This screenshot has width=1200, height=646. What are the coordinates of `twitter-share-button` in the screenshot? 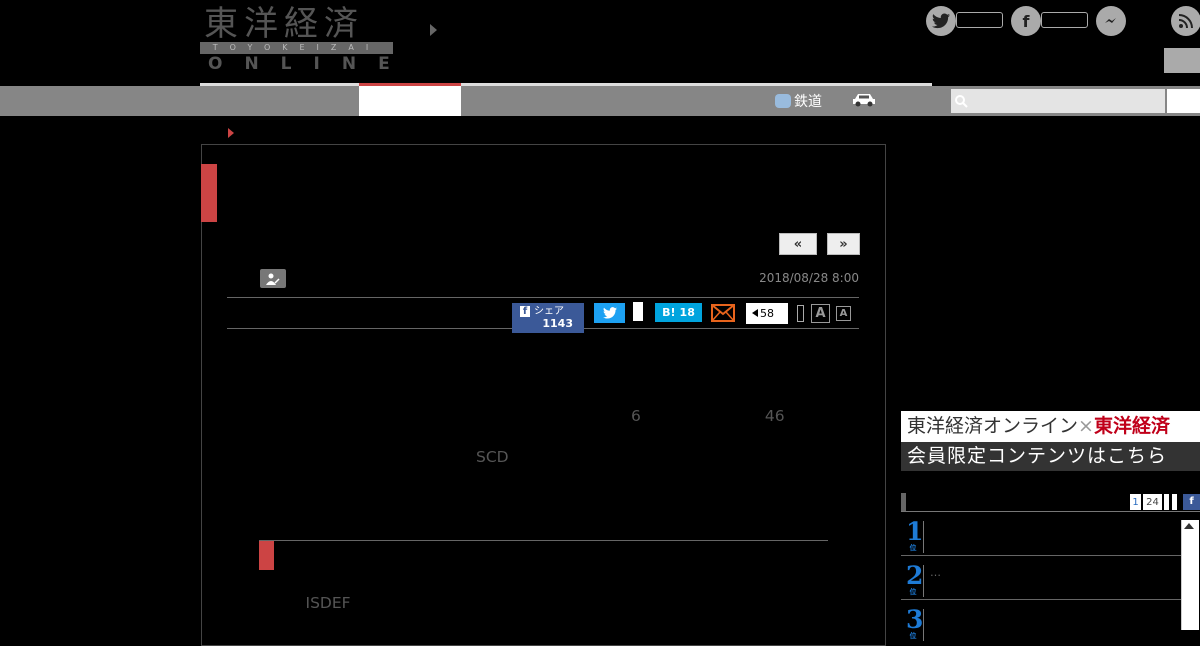 It's located at (609, 313).